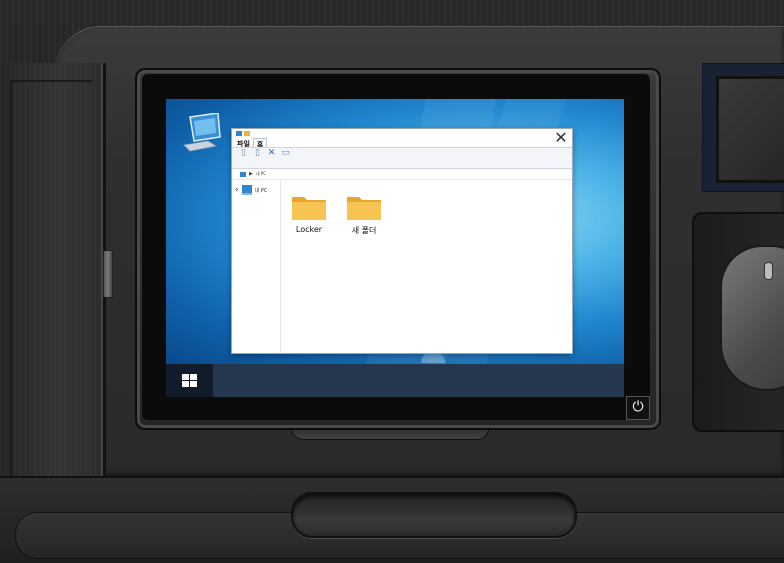  What do you see at coordinates (426, 266) in the screenshot?
I see `folder-content-area: Locker 새 폴더` at bounding box center [426, 266].